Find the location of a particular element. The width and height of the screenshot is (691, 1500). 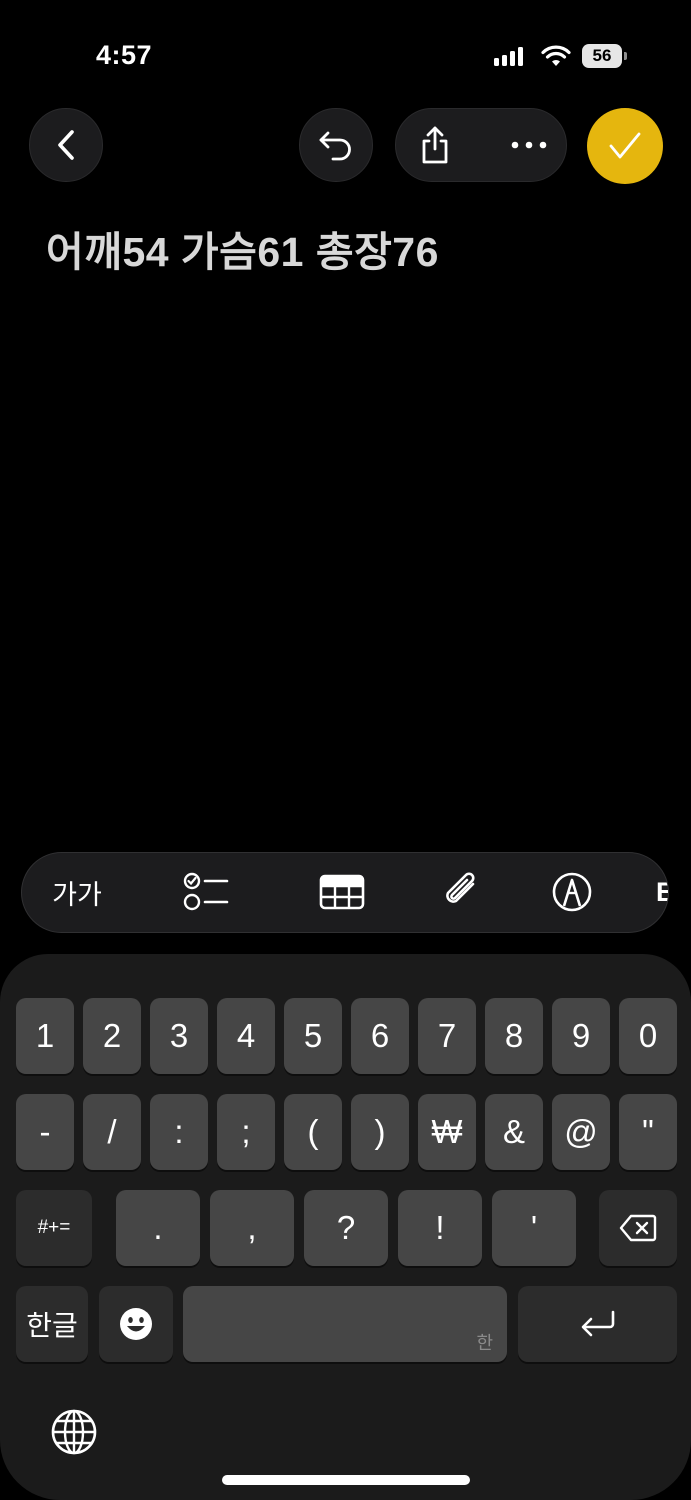

share-icon is located at coordinates (435, 145).